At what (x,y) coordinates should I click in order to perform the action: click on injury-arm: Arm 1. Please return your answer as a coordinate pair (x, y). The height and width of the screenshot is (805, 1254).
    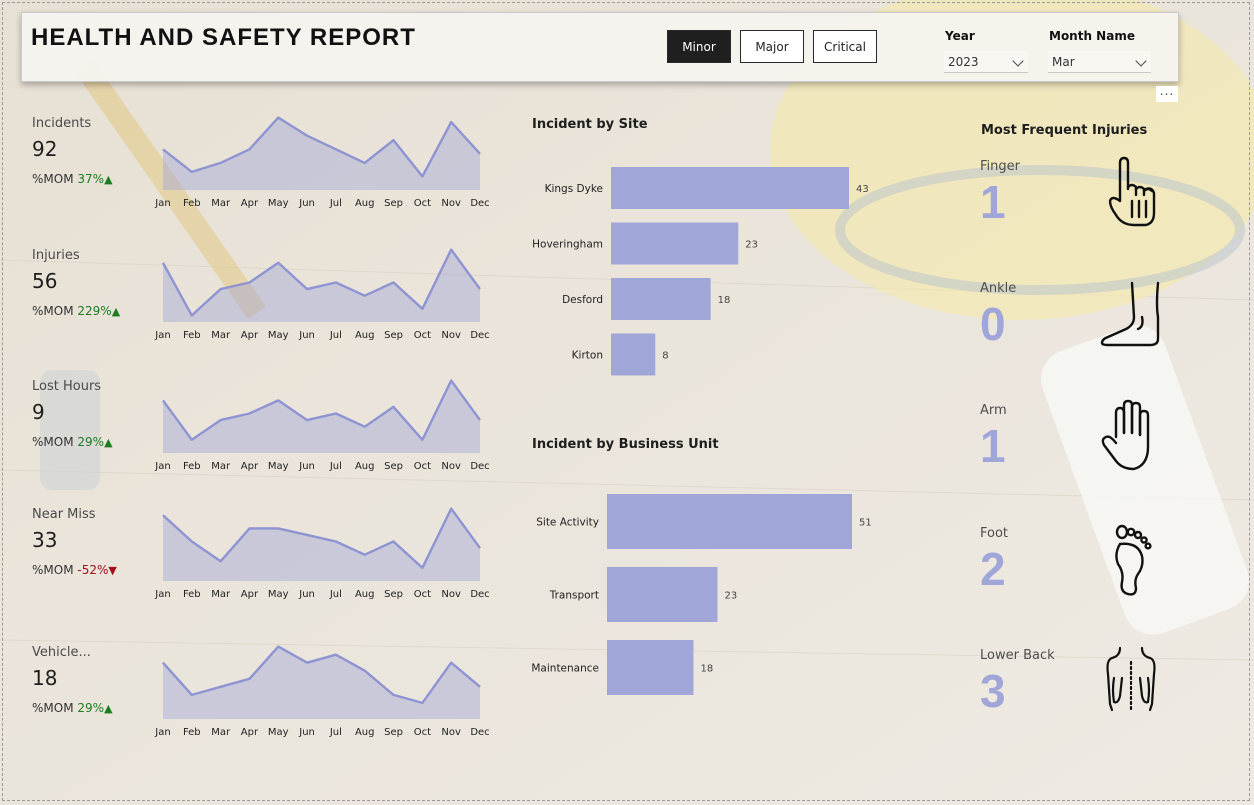
    Looking at the image, I should click on (1080, 456).